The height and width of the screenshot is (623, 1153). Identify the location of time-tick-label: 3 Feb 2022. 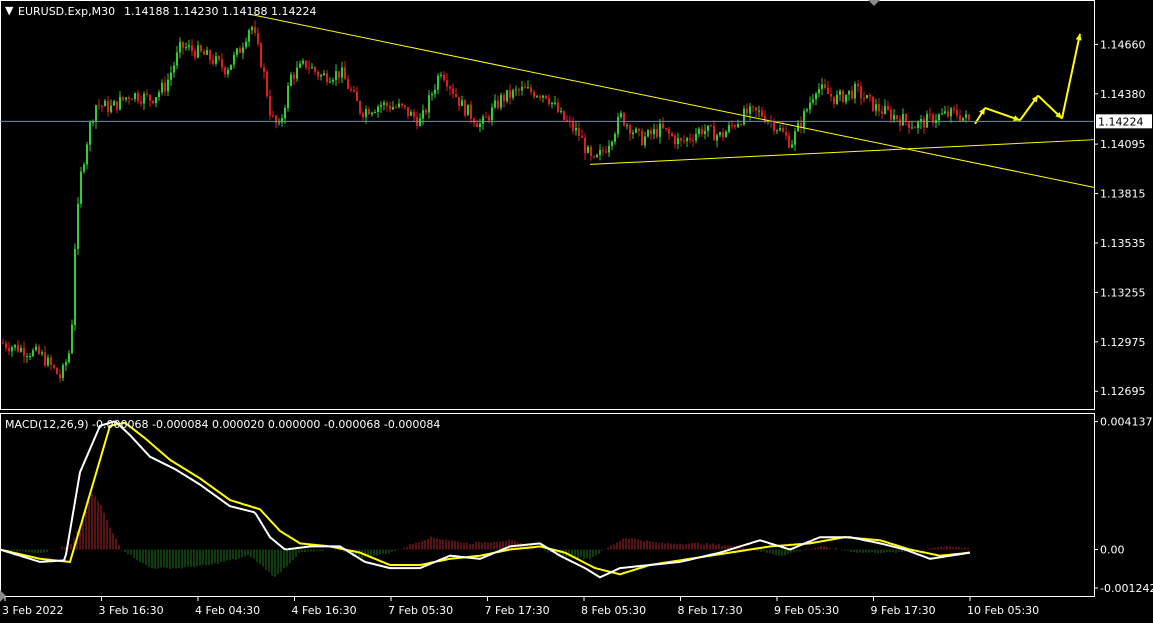
(32, 610).